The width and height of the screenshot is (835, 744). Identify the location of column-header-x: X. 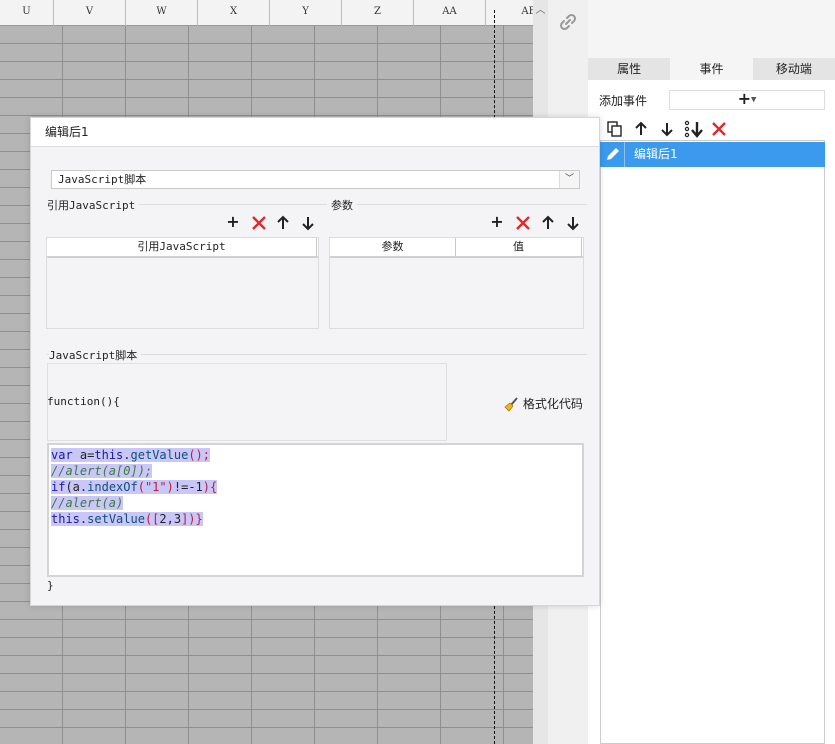
(234, 13).